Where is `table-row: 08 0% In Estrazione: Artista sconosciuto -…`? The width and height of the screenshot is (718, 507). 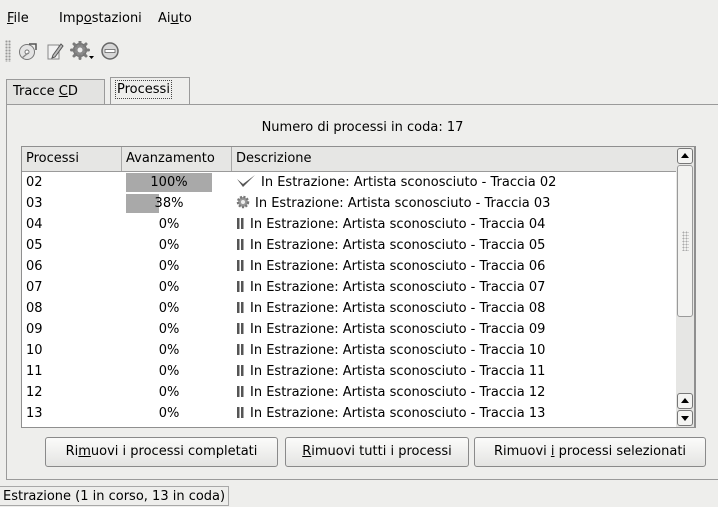
table-row: 08 0% In Estrazione: Artista sconosciuto -… is located at coordinates (350, 308).